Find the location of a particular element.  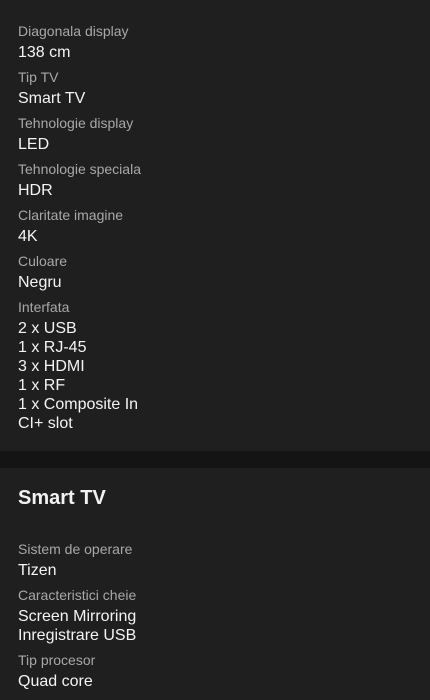

spec-operating-system: Sistem de operare Tizen is located at coordinates (215, 560).